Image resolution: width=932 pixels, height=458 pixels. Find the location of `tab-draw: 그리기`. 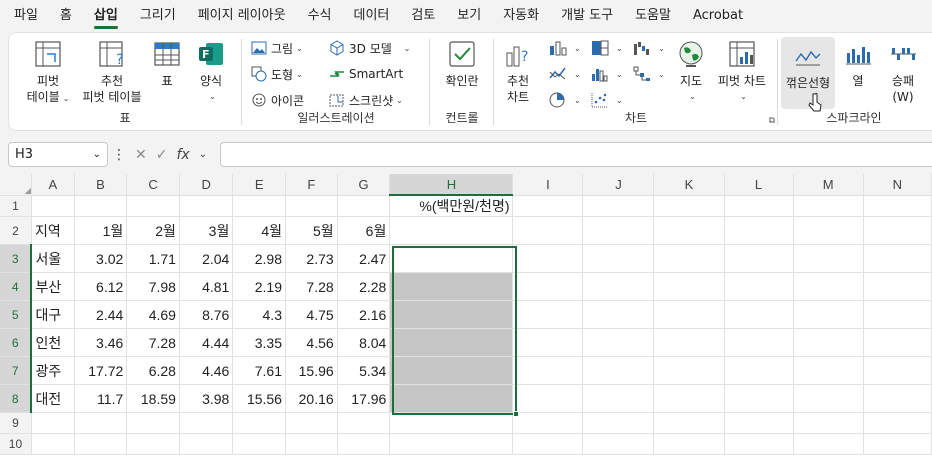

tab-draw: 그리기 is located at coordinates (158, 16).